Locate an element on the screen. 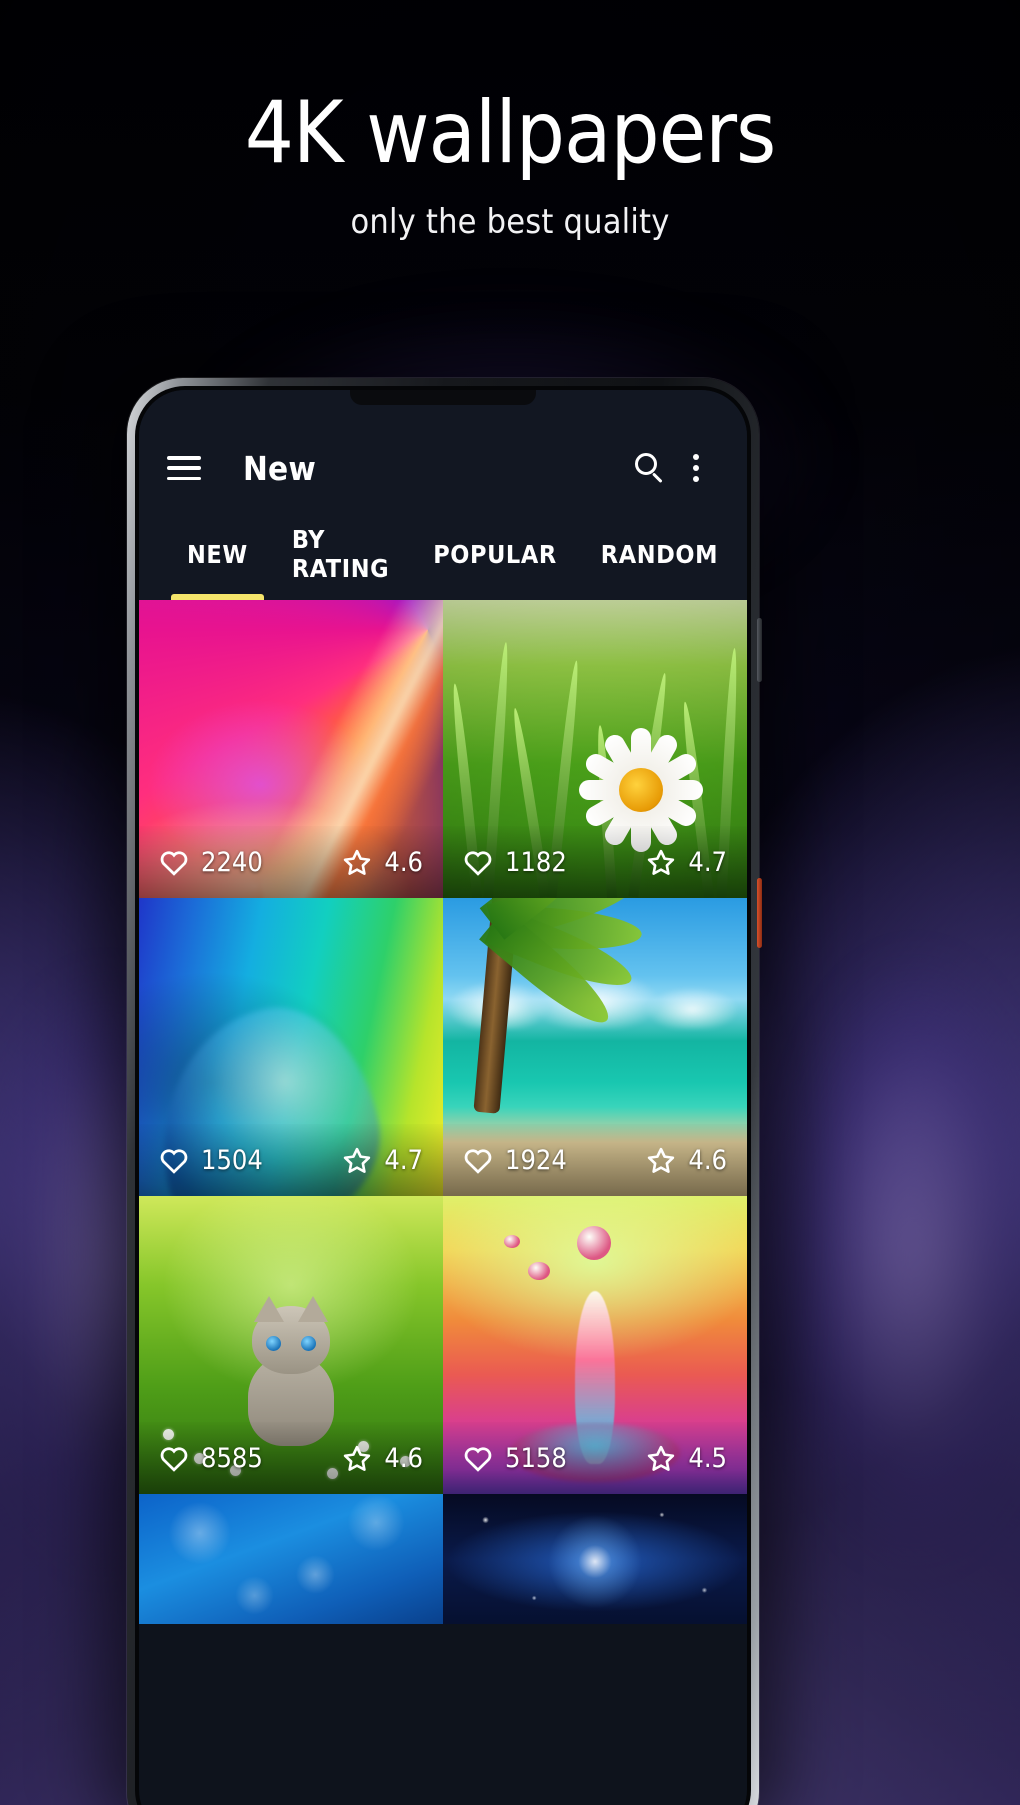 The height and width of the screenshot is (1805, 1020). wallpaper-card: 1924 4.6 is located at coordinates (595, 1047).